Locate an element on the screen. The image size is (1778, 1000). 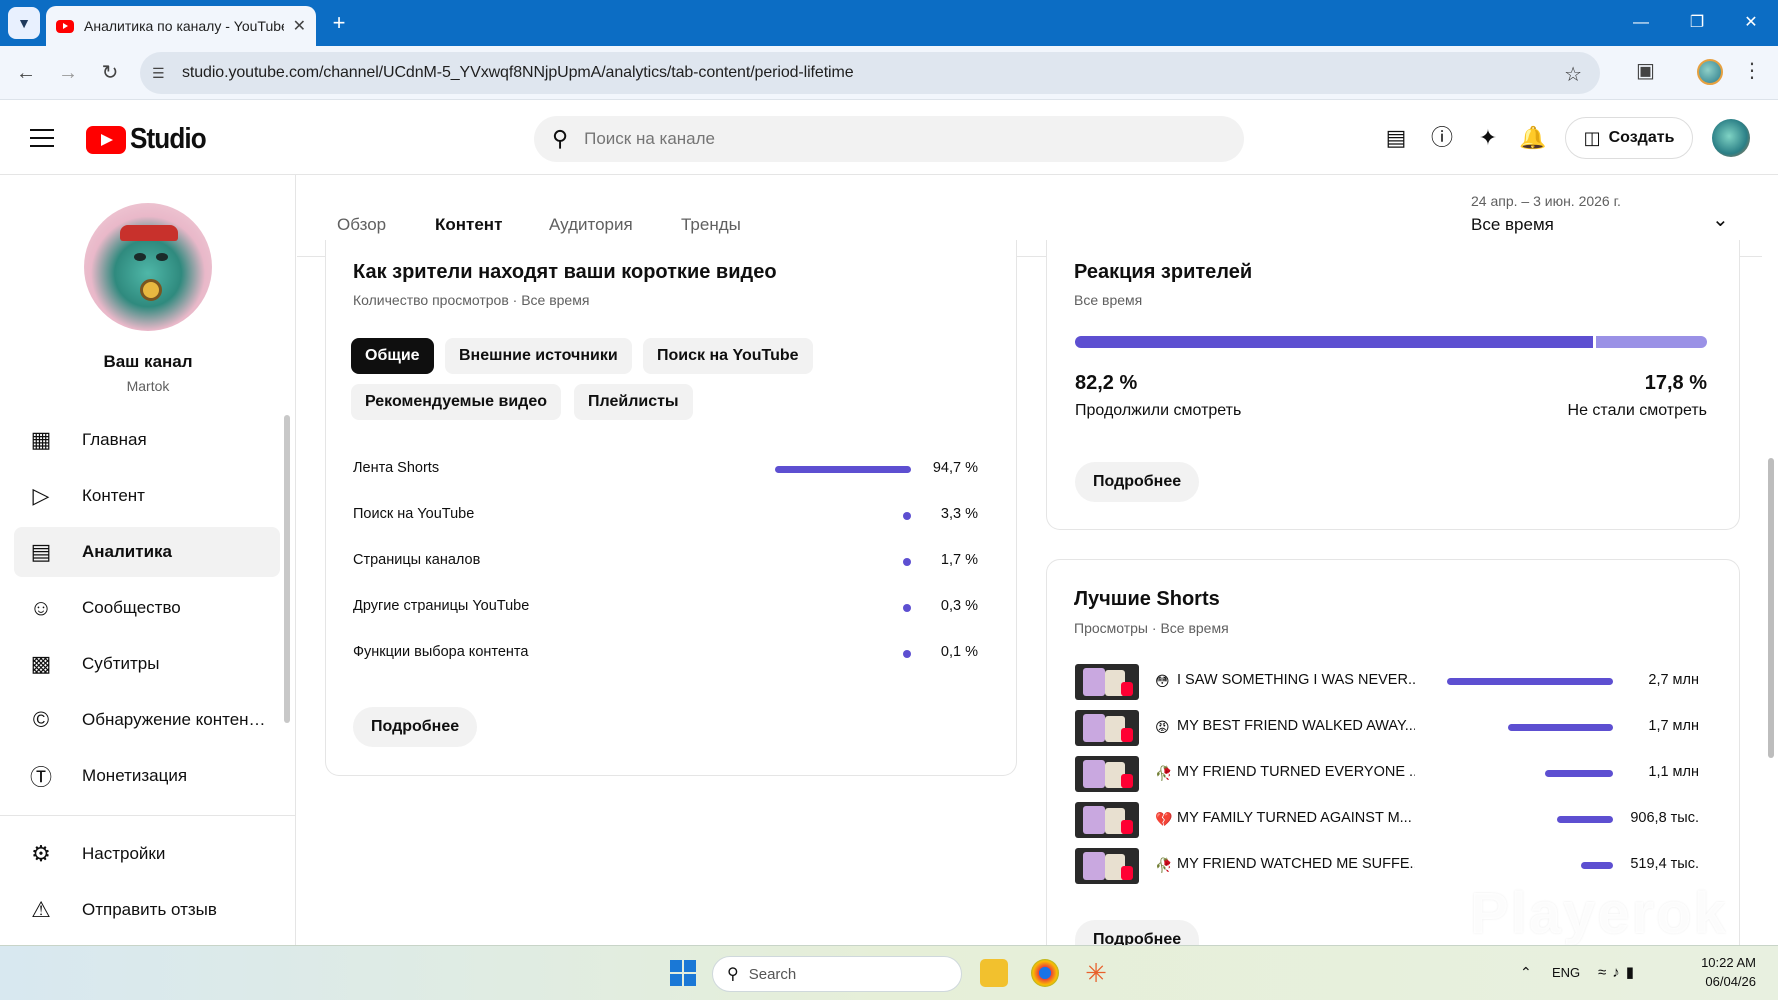
file-explorer-icon is located at coordinates (994, 973).